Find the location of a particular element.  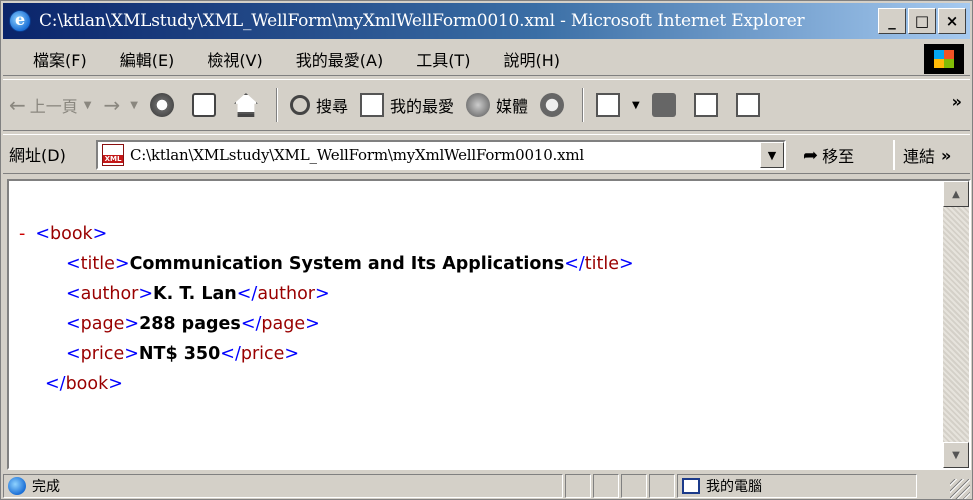

xml-value: 288 pages is located at coordinates (190, 324).